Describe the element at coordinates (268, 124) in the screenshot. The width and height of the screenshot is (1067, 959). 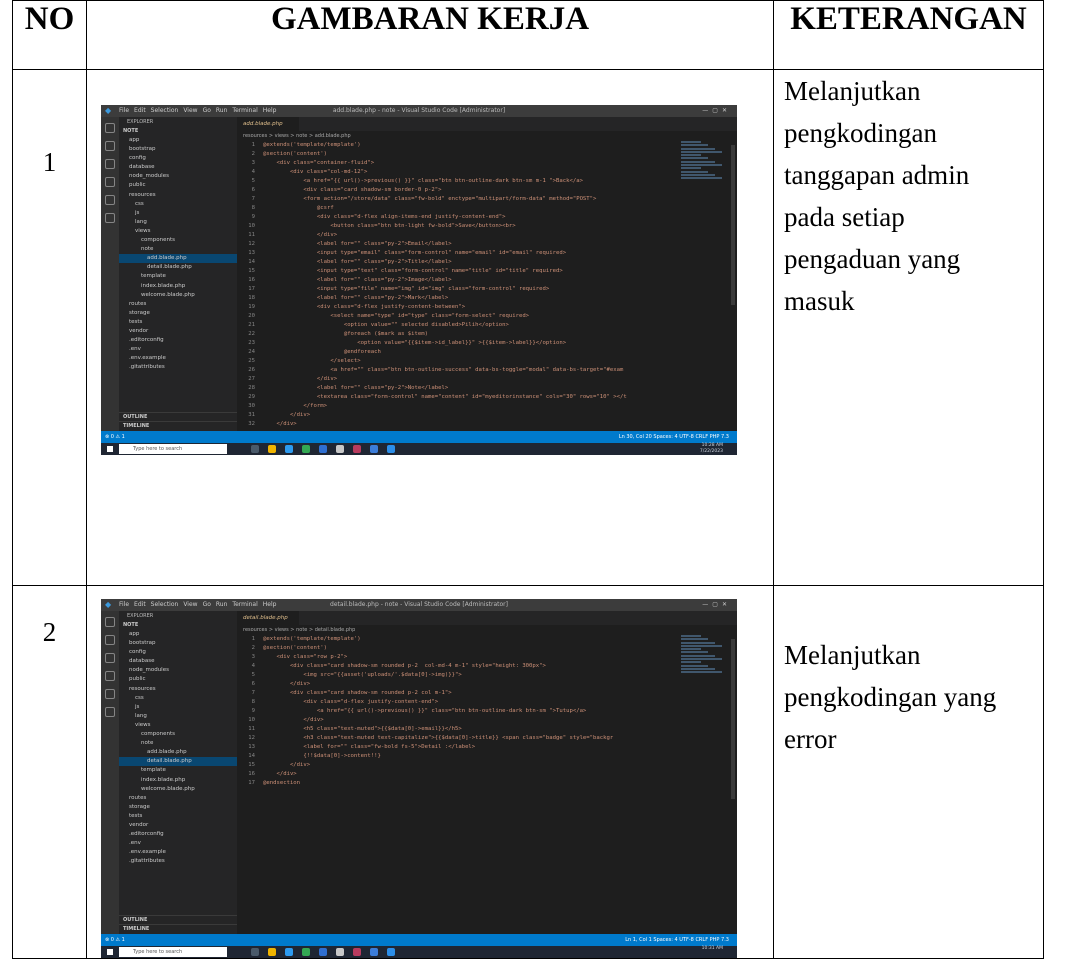
I see `editor-tab: add.blade.php` at that location.